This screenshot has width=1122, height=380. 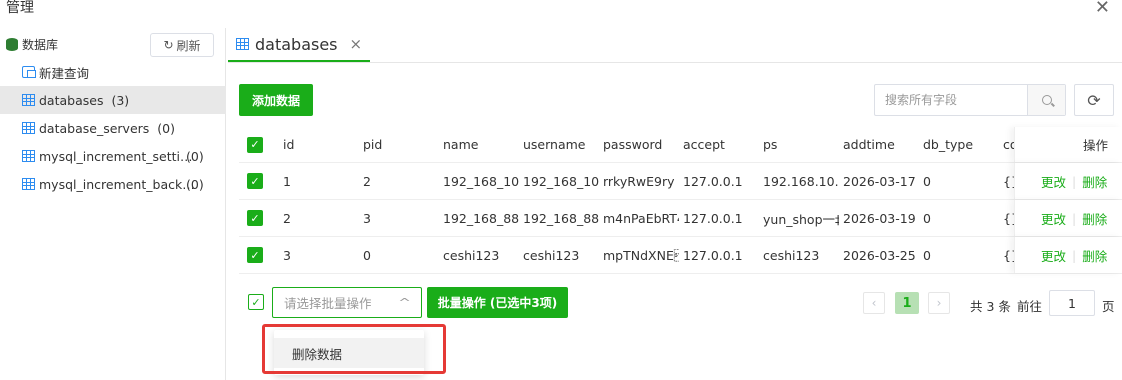 I want to click on cell-id: 1, so click(x=287, y=181).